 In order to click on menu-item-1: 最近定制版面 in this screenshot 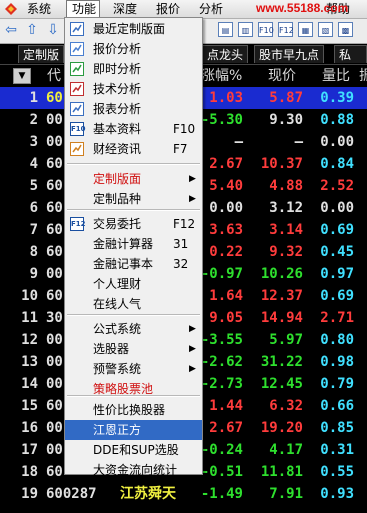, I will do `click(133, 29)`.